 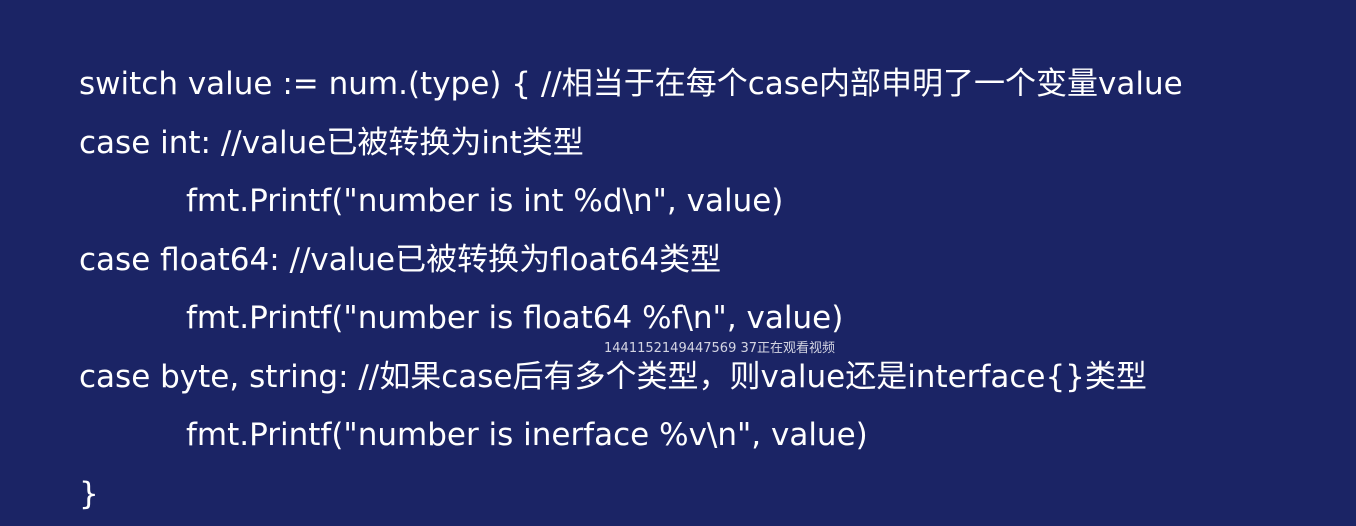 I want to click on code-line-case-int: case int: //value已被转换为int类型, so click(x=331, y=143).